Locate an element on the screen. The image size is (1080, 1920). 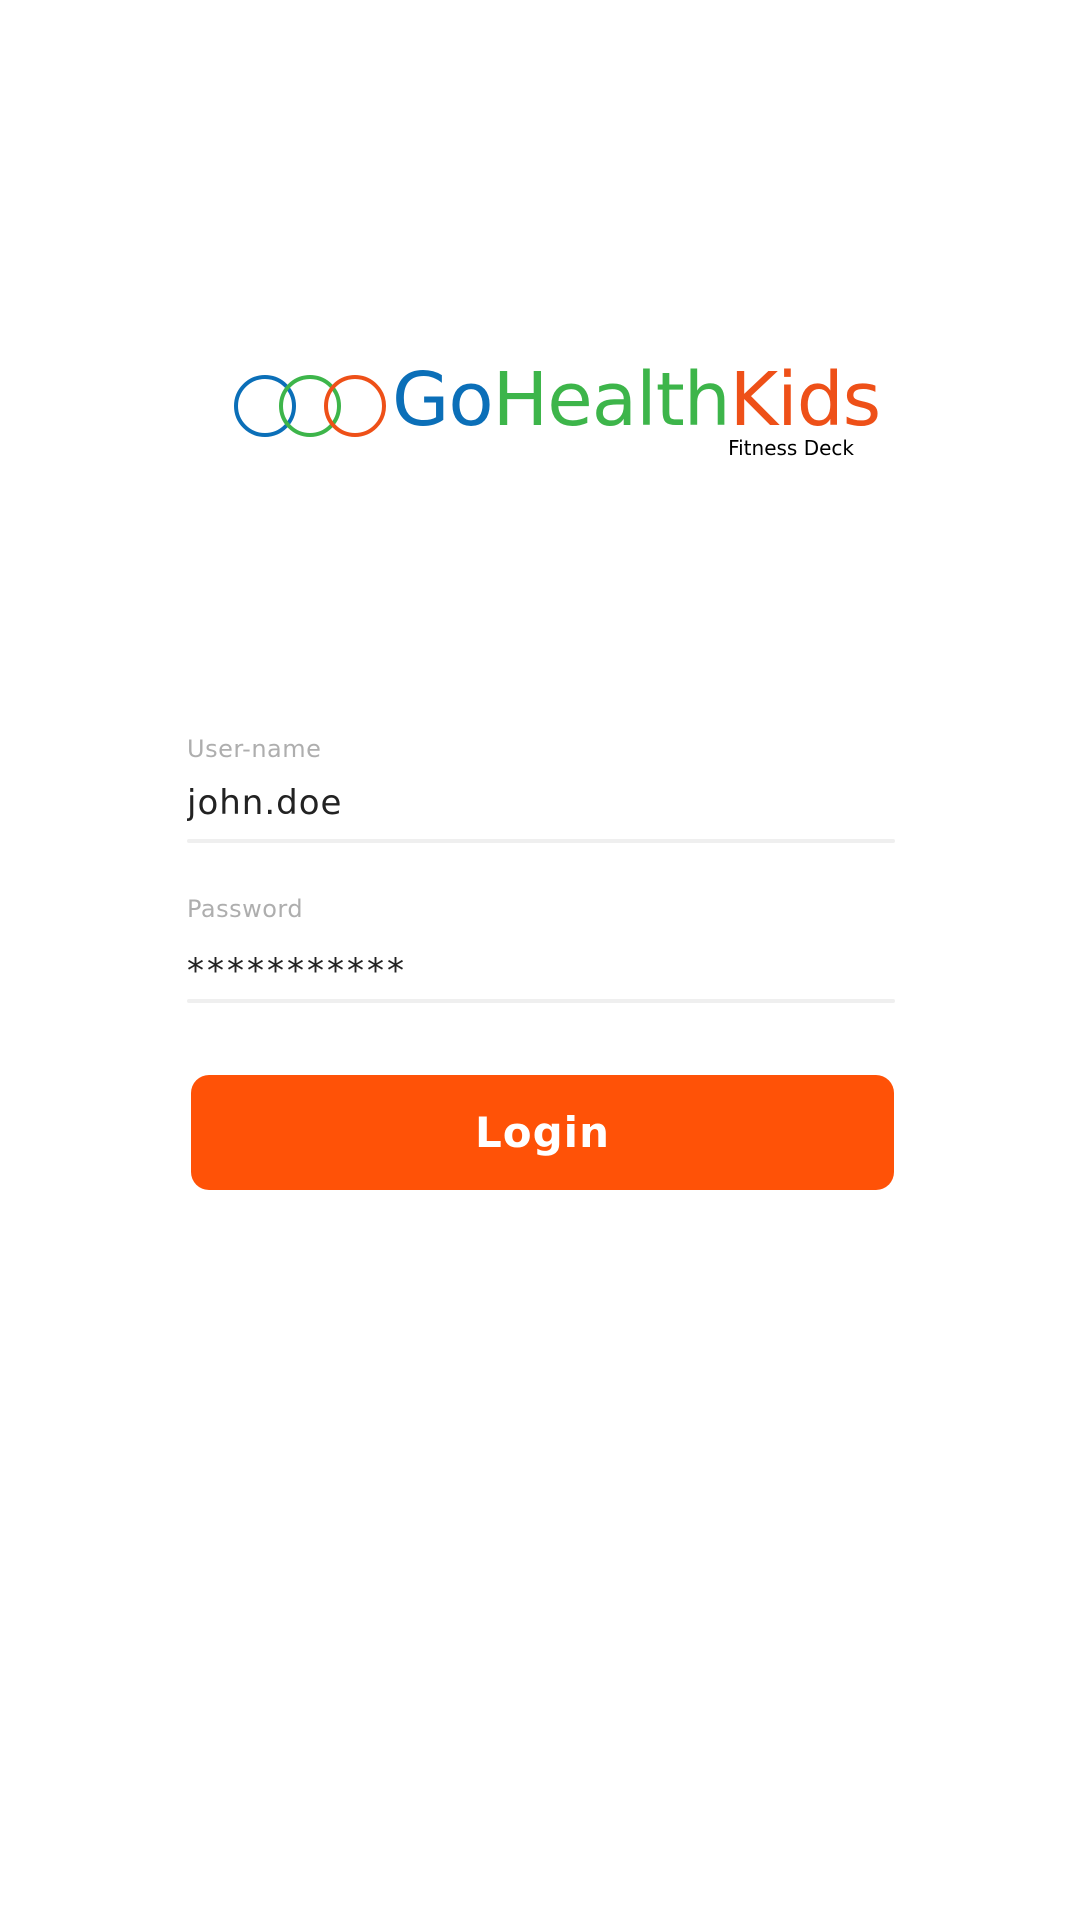
logo-word-go: Go is located at coordinates (443, 400).